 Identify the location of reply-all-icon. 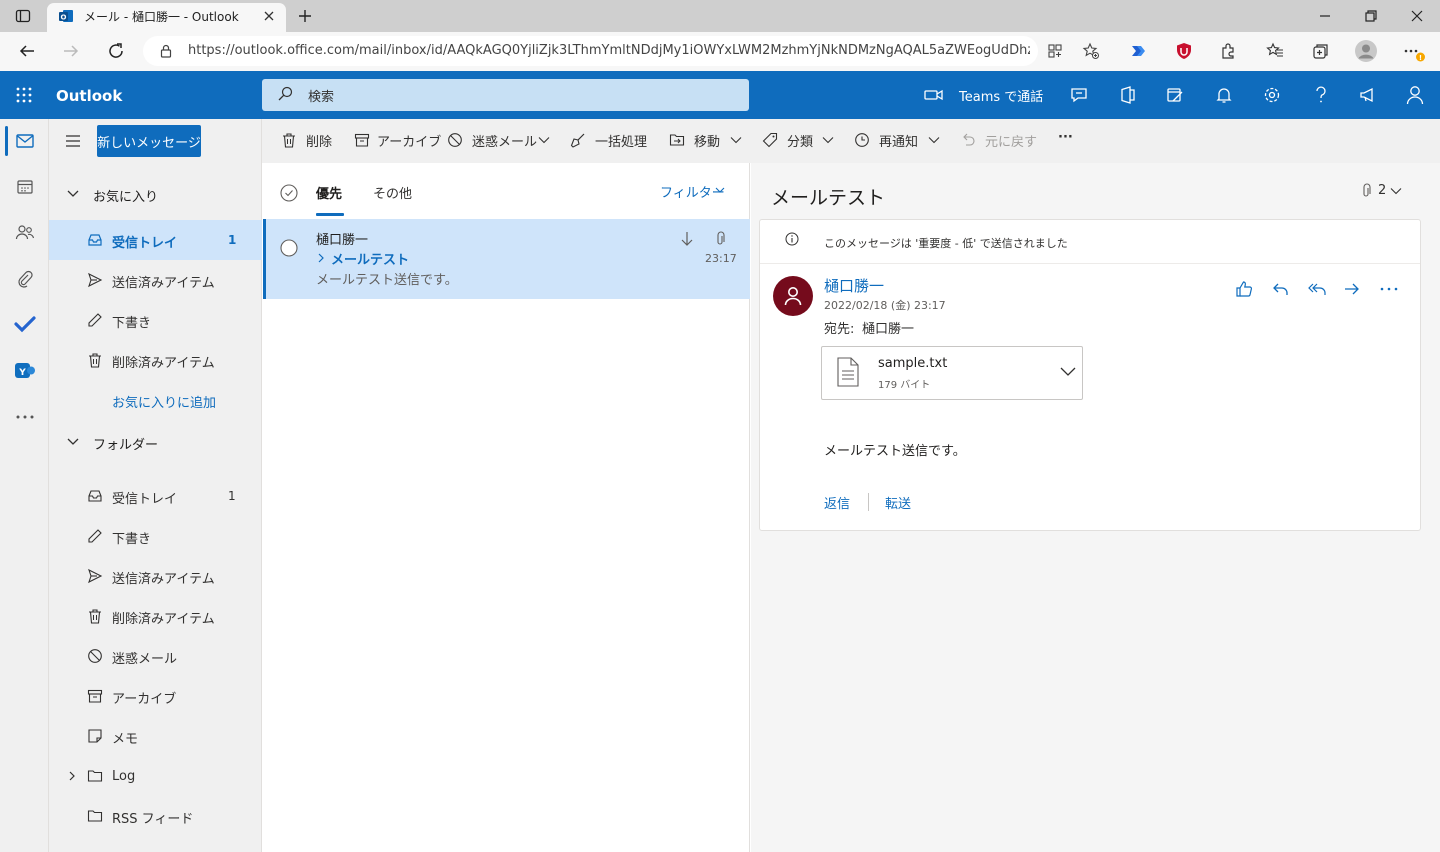
(1318, 289).